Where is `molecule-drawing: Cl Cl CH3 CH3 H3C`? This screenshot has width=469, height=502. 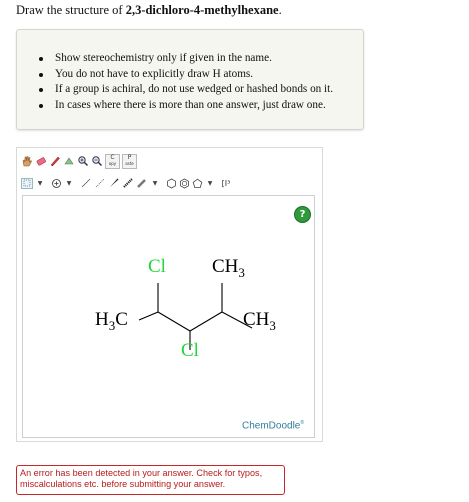 molecule-drawing: Cl Cl CH3 CH3 H3C is located at coordinates (185, 308).